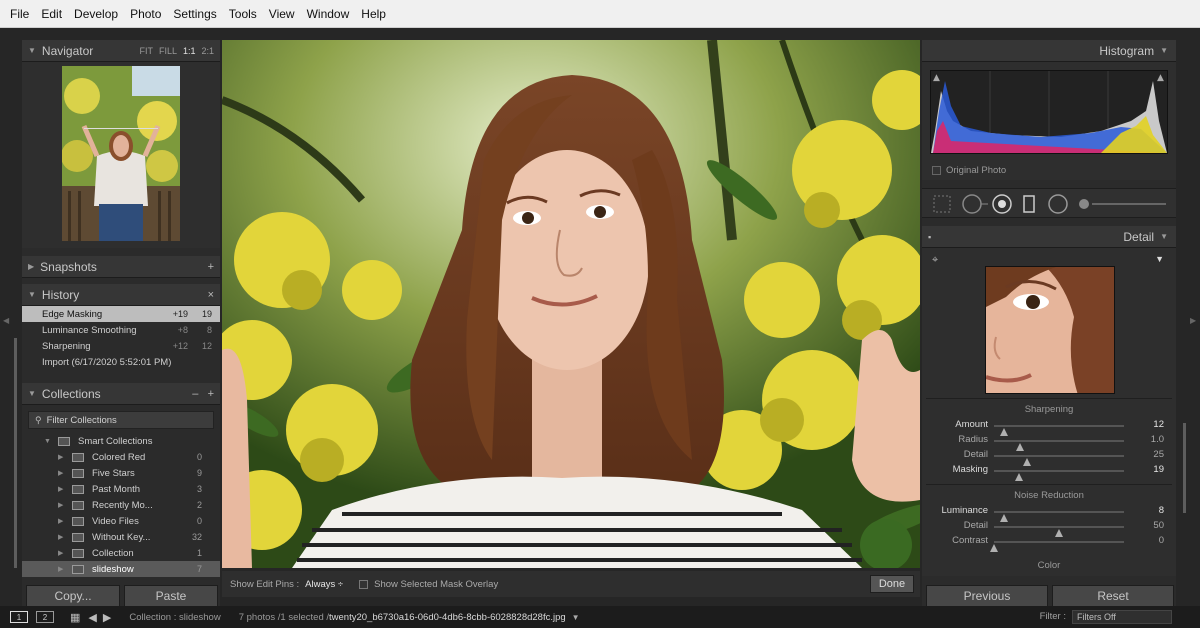  What do you see at coordinates (189, 51) in the screenshot?
I see `zoom-option-1-1: 1:1` at bounding box center [189, 51].